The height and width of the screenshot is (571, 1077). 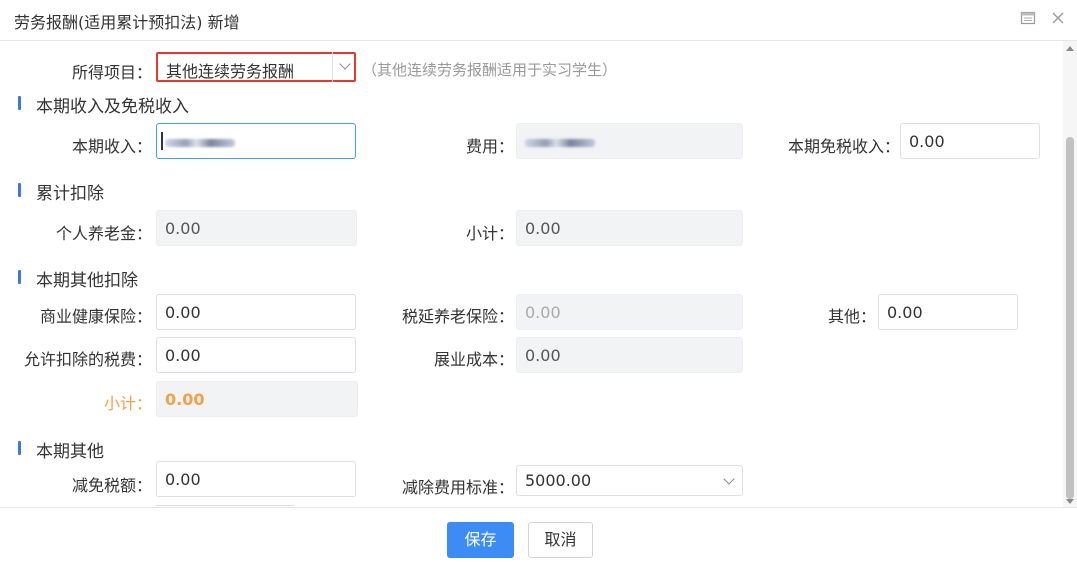 What do you see at coordinates (457, 487) in the screenshot?
I see `deduction-standard-label: 减除费用标准：` at bounding box center [457, 487].